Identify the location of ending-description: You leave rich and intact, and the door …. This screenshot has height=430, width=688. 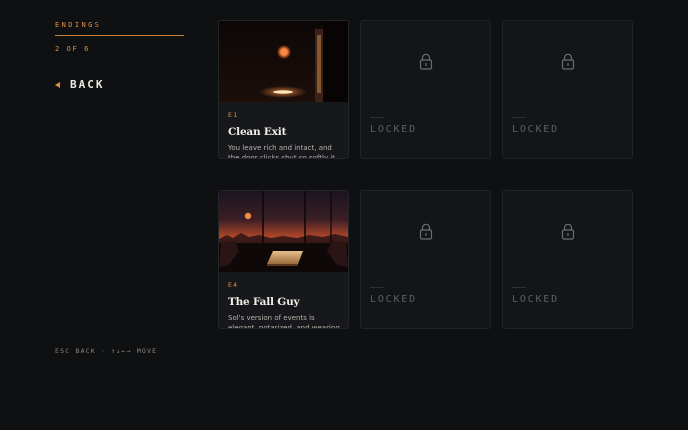
(281, 151).